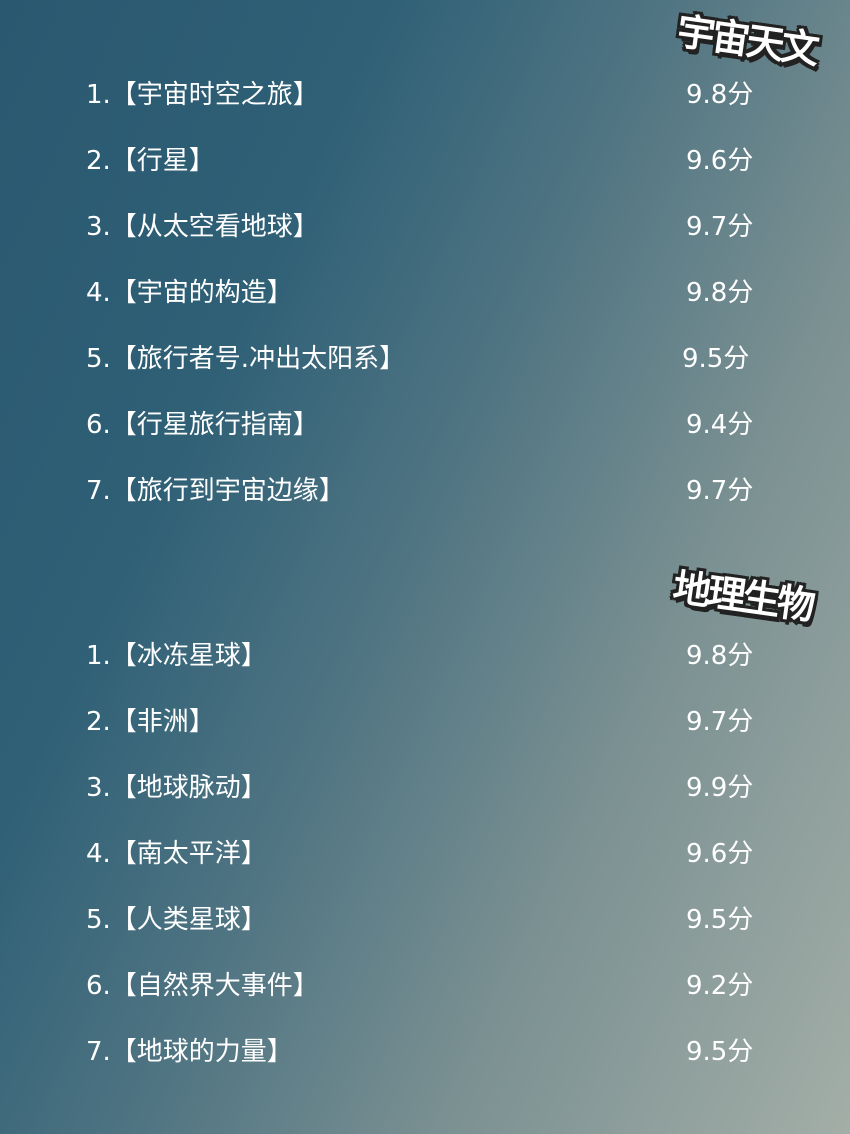  I want to click on list-item: 6.【自然界大事件】 9.2分, so click(425, 997).